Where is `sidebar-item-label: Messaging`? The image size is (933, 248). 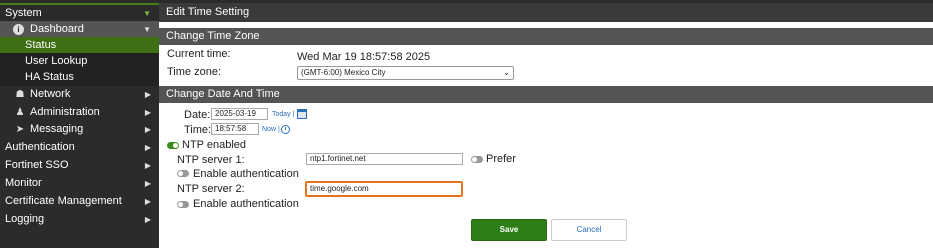 sidebar-item-label: Messaging is located at coordinates (57, 129).